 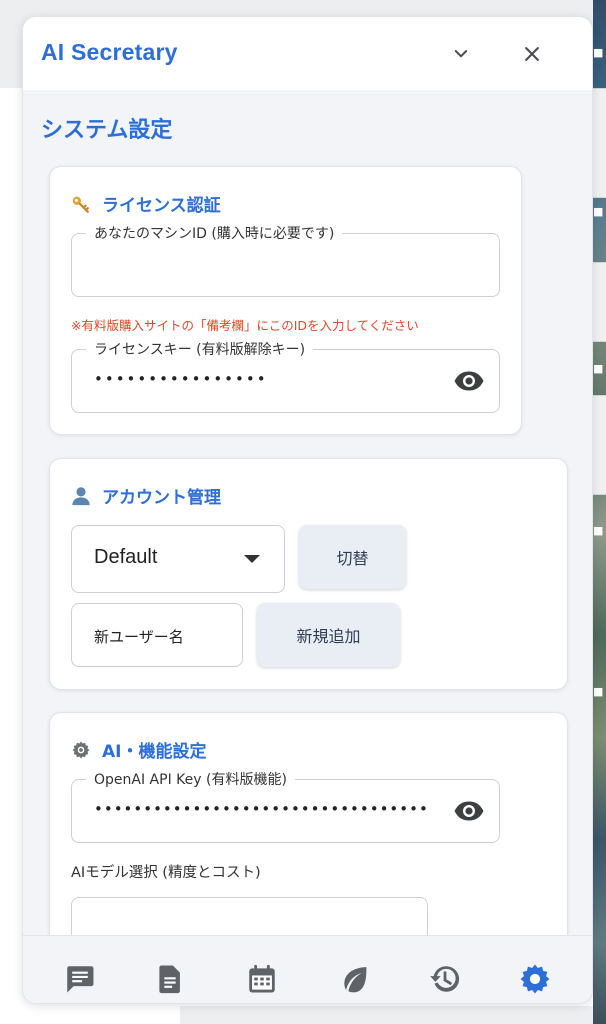 I want to click on chevron-down-icon, so click(x=461, y=54).